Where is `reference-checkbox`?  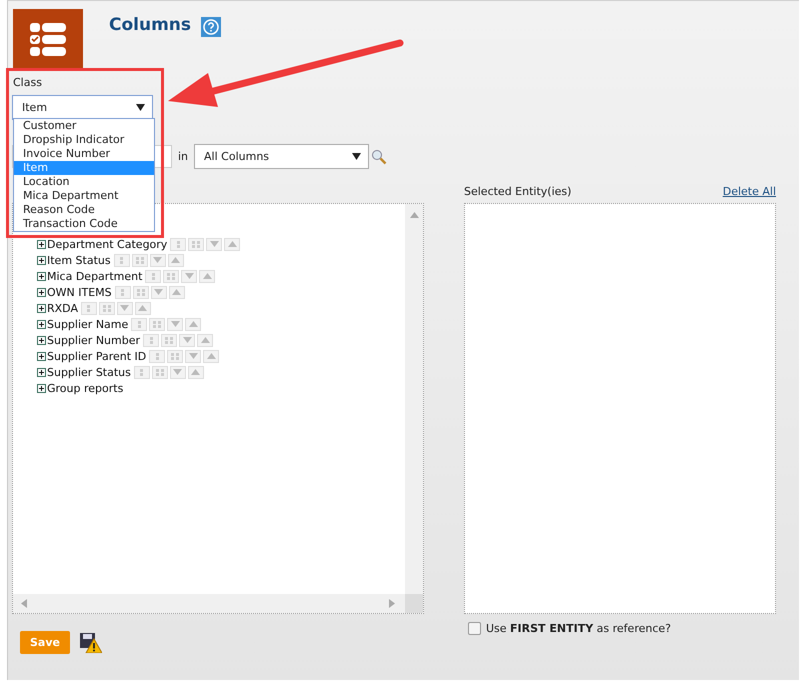 reference-checkbox is located at coordinates (474, 628).